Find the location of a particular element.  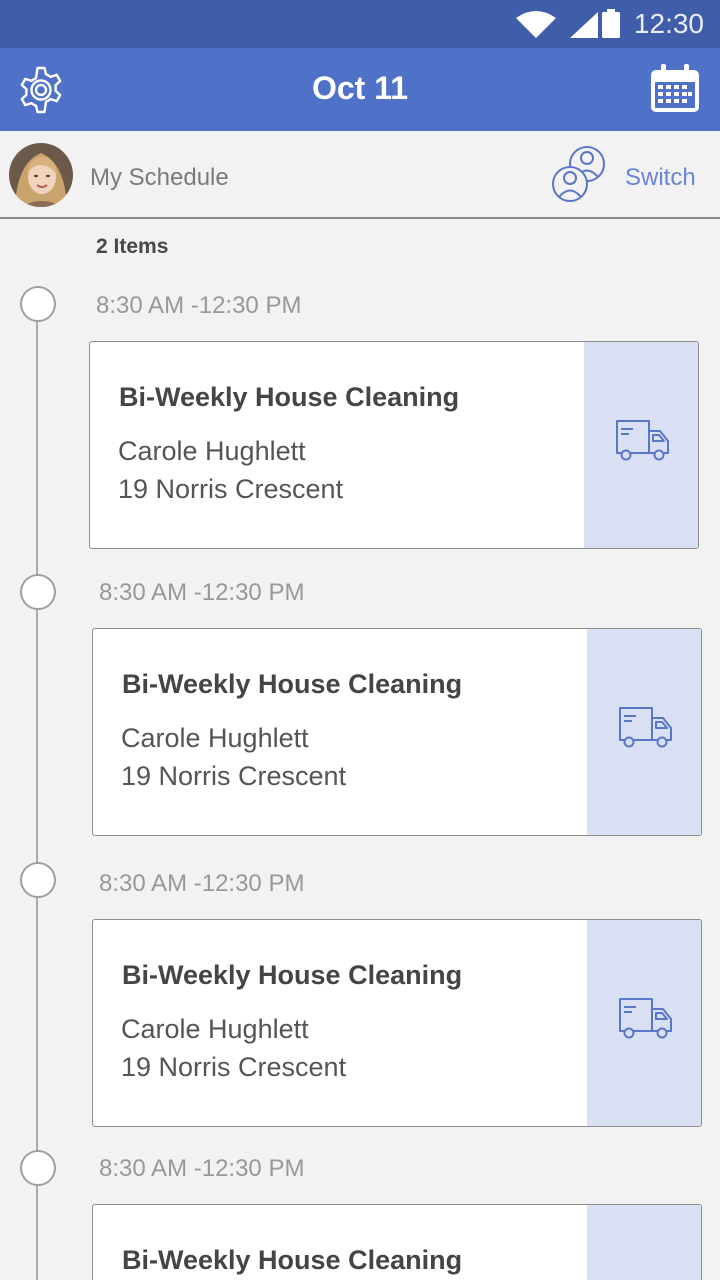

app-bar: Oct 11 is located at coordinates (360, 89).